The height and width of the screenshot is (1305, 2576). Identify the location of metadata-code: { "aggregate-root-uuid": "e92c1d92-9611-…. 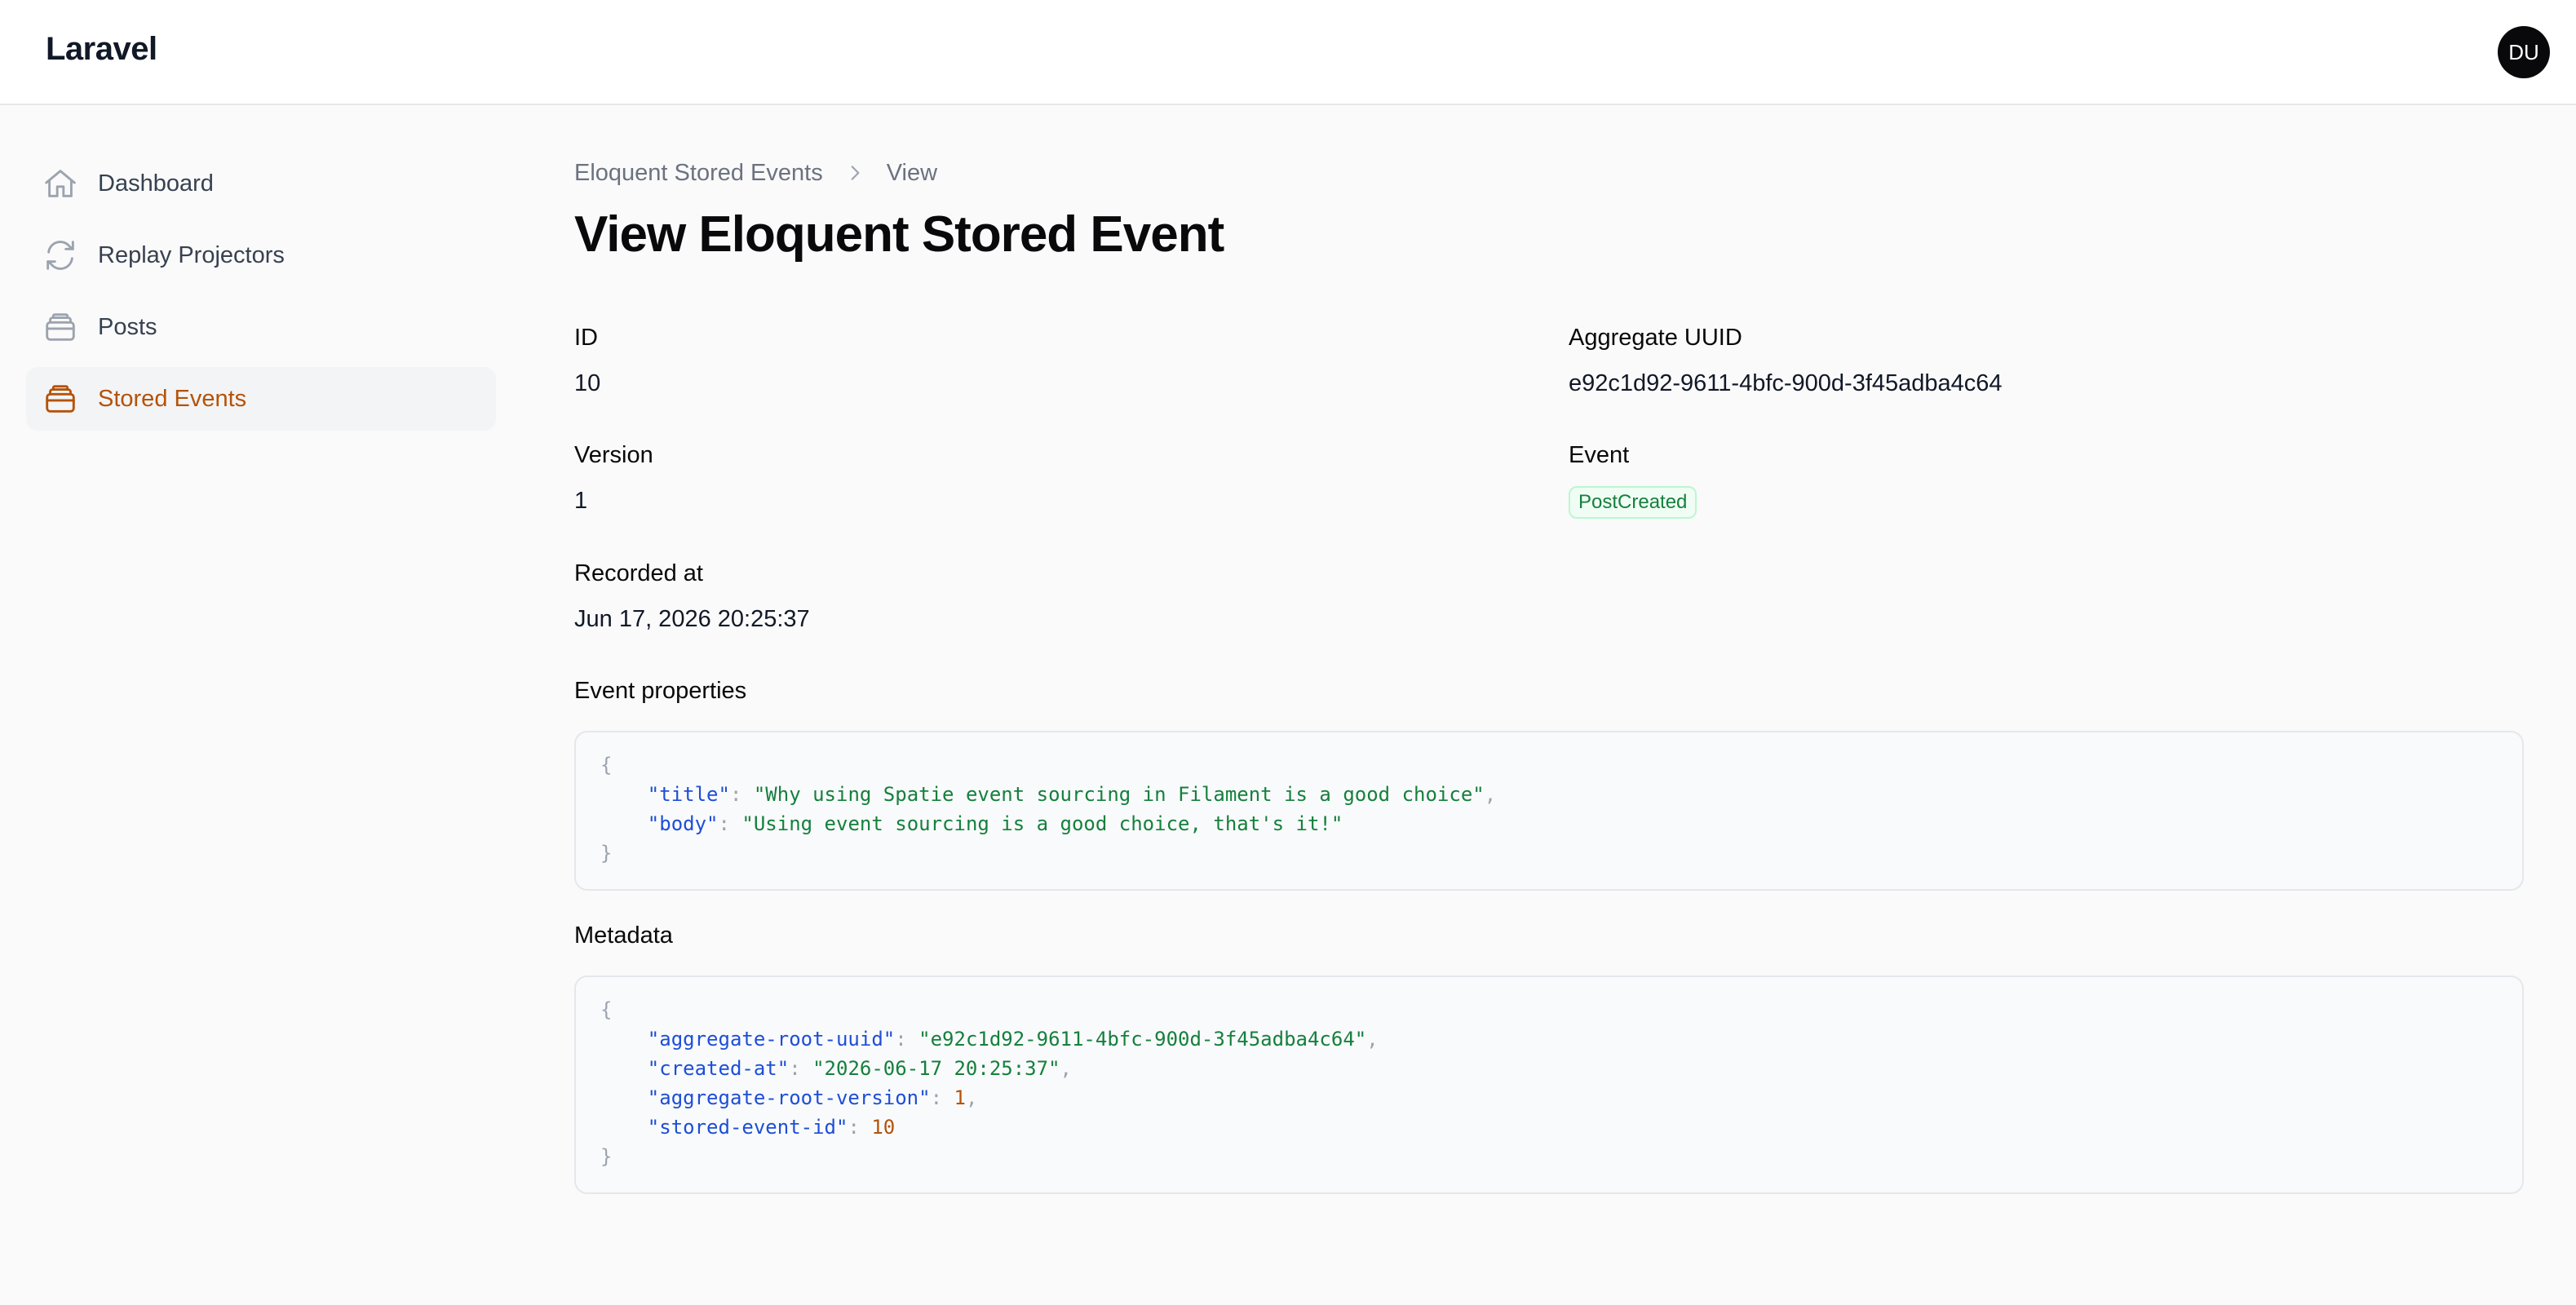
(1549, 1084).